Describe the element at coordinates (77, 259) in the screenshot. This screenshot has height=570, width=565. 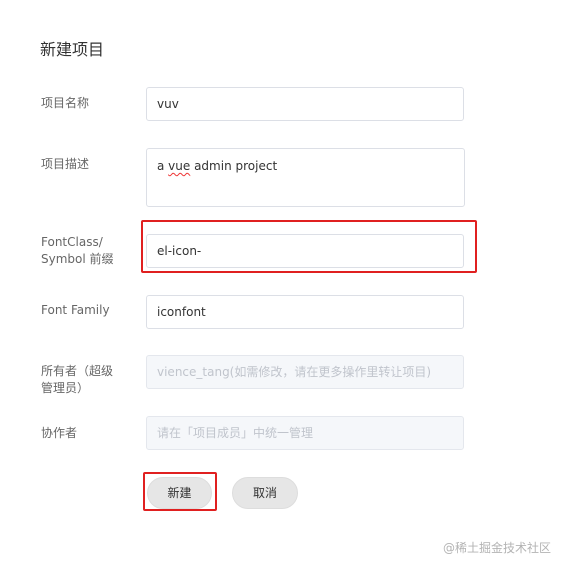
I see `font-class-label-line2: Symbol 前缀` at that location.